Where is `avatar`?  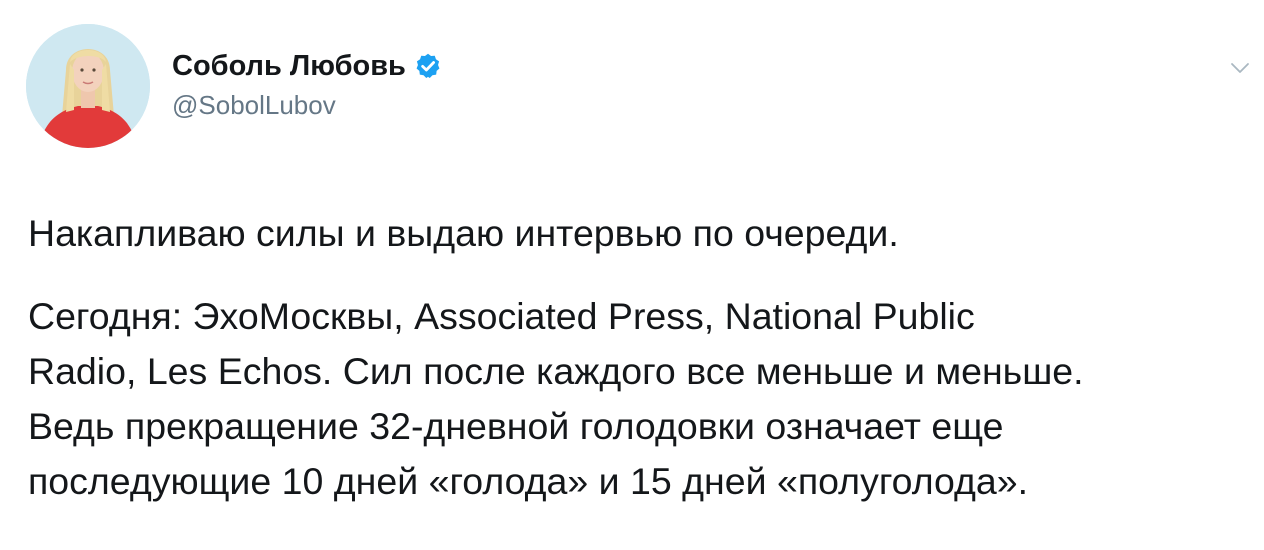 avatar is located at coordinates (88, 86).